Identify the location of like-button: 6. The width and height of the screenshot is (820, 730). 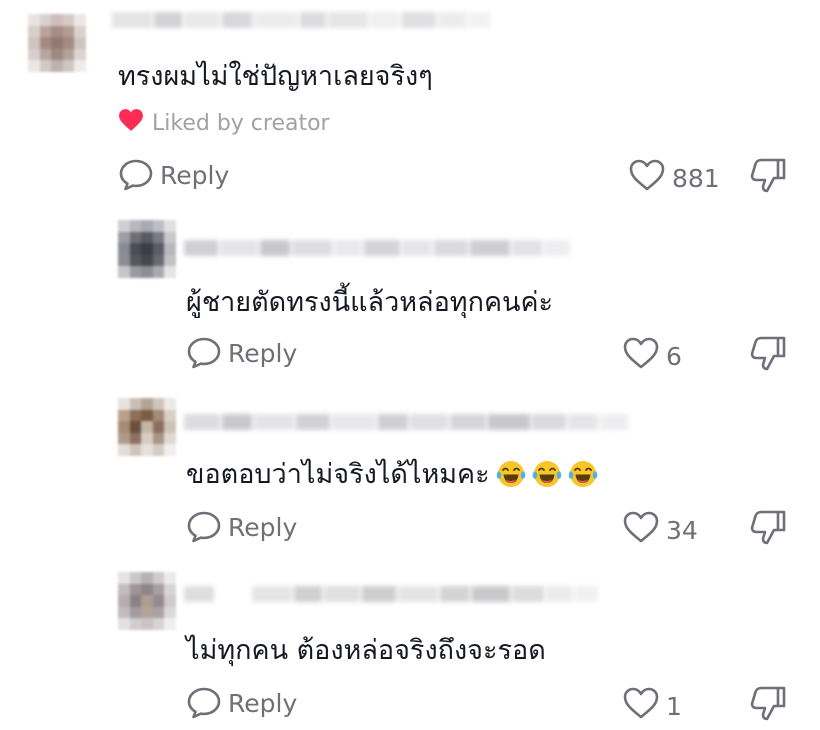
(652, 356).